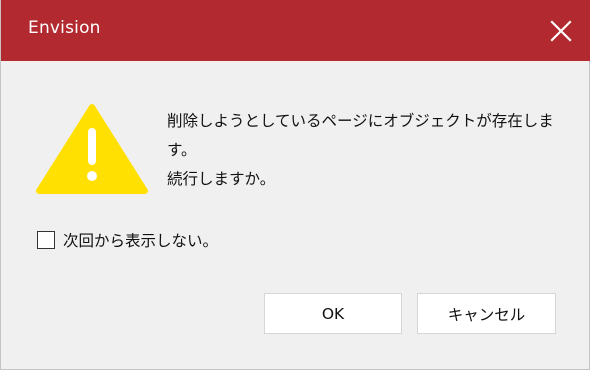  What do you see at coordinates (92, 149) in the screenshot?
I see `warning-triangle-icon` at bounding box center [92, 149].